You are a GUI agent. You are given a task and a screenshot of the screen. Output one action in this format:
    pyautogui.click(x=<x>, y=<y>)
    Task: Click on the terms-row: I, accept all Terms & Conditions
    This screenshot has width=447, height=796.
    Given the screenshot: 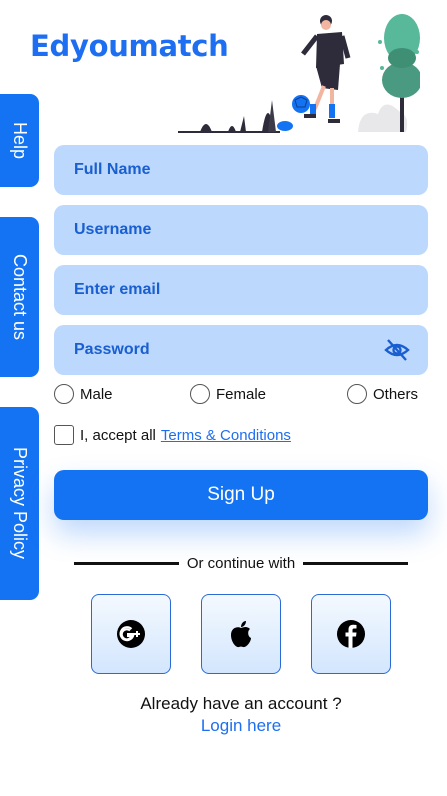 What is the action you would take?
    pyautogui.click(x=172, y=435)
    